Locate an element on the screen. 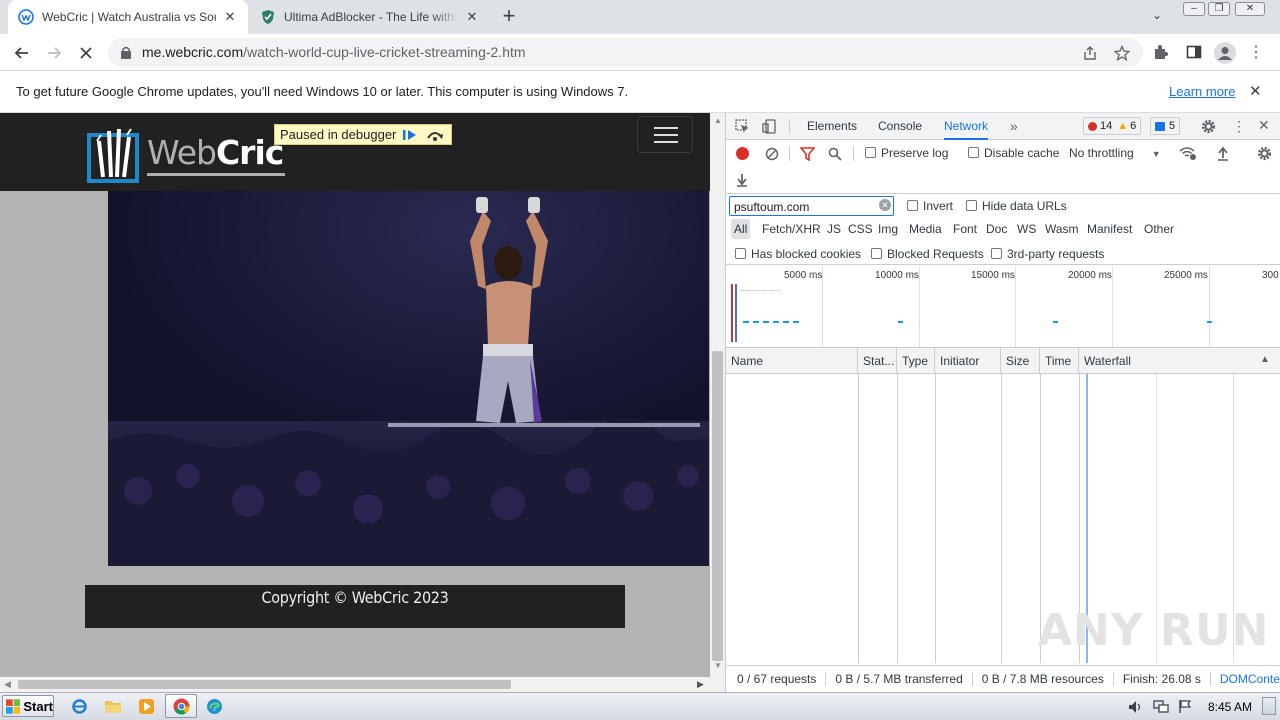  disable-cache-checkbox: Disable cache is located at coordinates (1013, 153).